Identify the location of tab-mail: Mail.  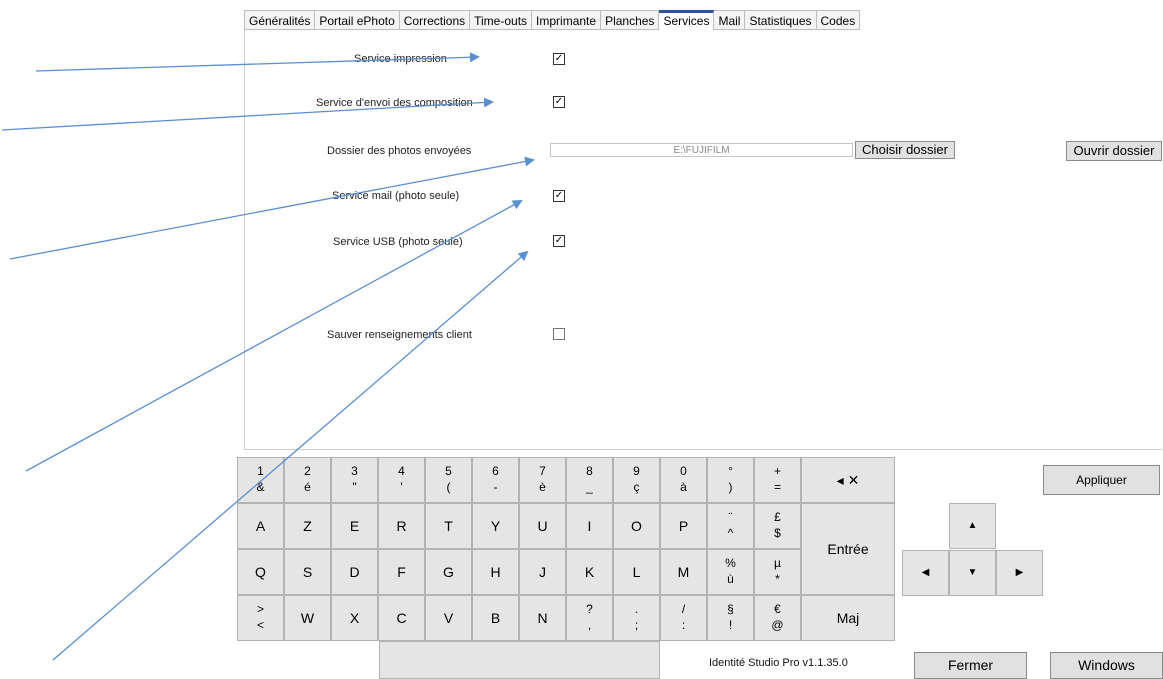
(730, 20).